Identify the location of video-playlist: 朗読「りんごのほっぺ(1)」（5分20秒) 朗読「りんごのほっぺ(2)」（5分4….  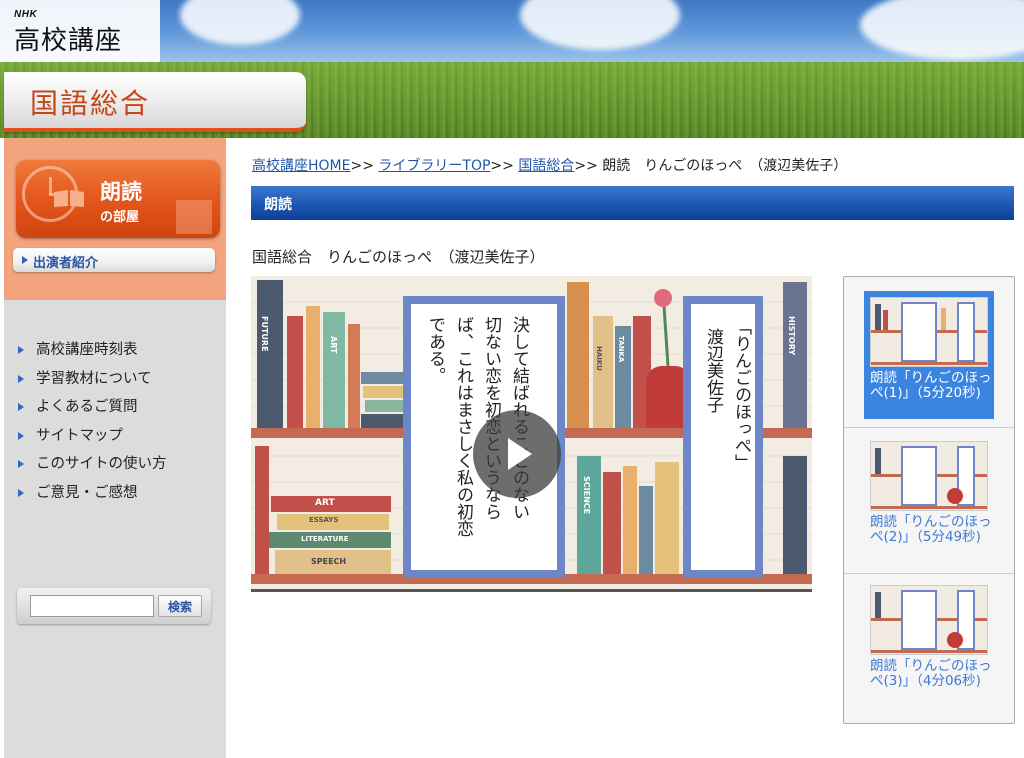
(929, 500).